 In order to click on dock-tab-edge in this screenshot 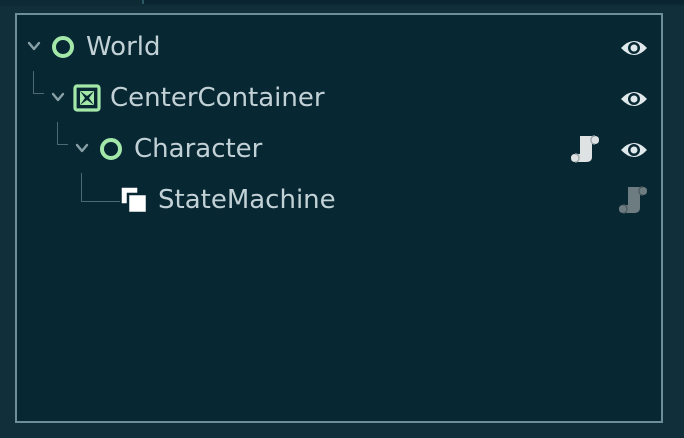, I will do `click(413, 2)`.